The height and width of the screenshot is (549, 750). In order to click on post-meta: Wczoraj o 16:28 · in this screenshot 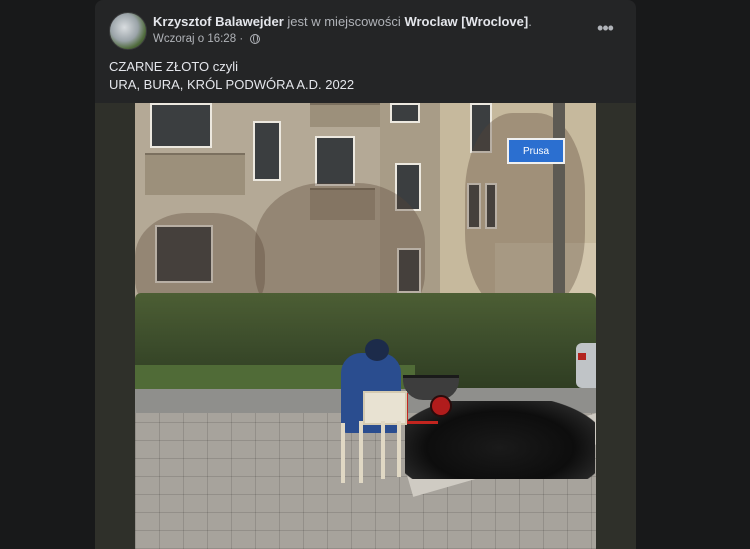, I will do `click(207, 39)`.